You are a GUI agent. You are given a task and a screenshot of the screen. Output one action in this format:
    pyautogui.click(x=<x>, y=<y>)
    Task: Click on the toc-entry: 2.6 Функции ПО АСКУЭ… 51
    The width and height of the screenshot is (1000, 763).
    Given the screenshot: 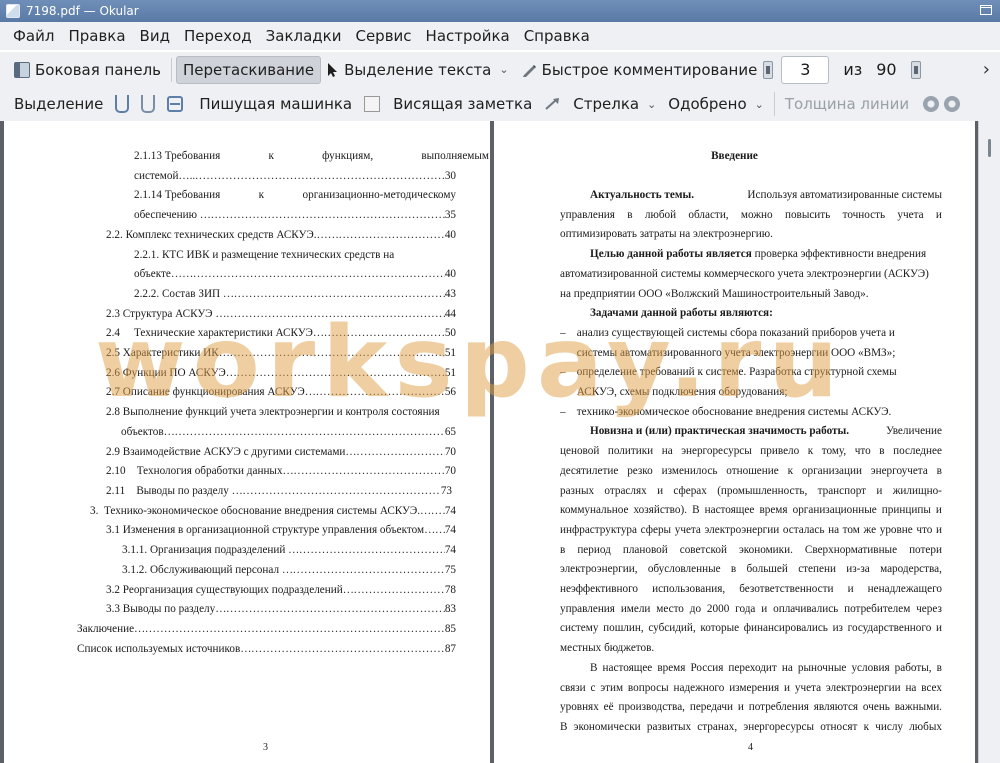 What is the action you would take?
    pyautogui.click(x=281, y=373)
    